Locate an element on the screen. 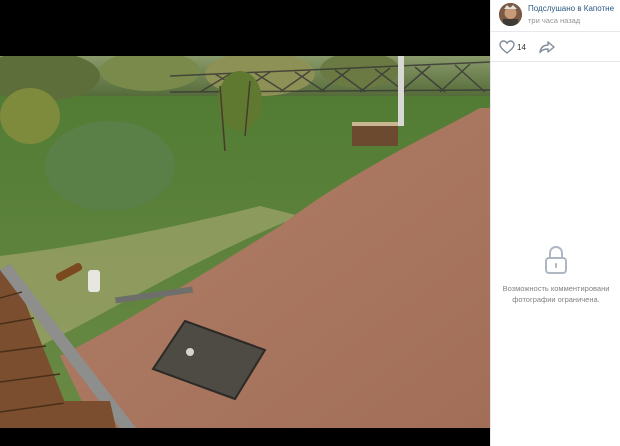  like-button is located at coordinates (507, 47).